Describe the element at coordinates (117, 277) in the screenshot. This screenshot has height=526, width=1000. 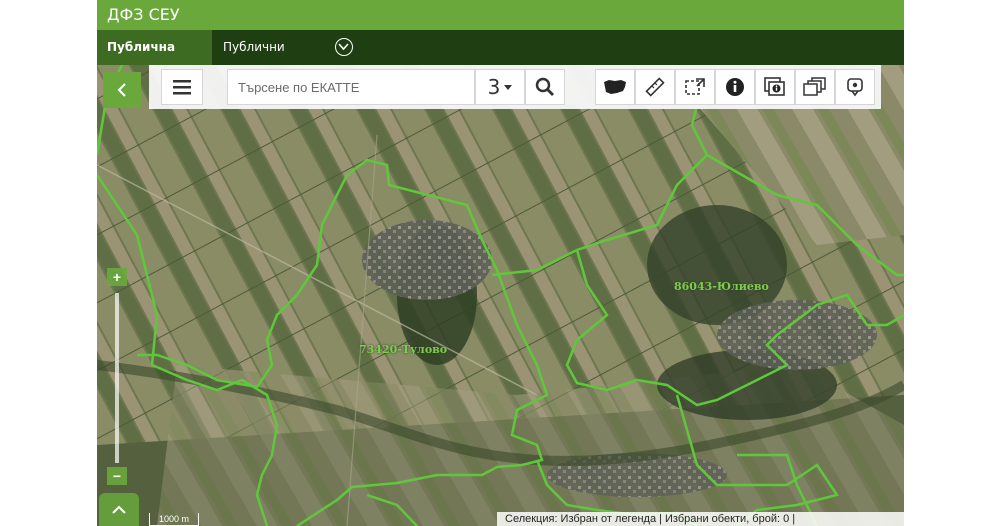
I see `zoom-in-button: +` at that location.